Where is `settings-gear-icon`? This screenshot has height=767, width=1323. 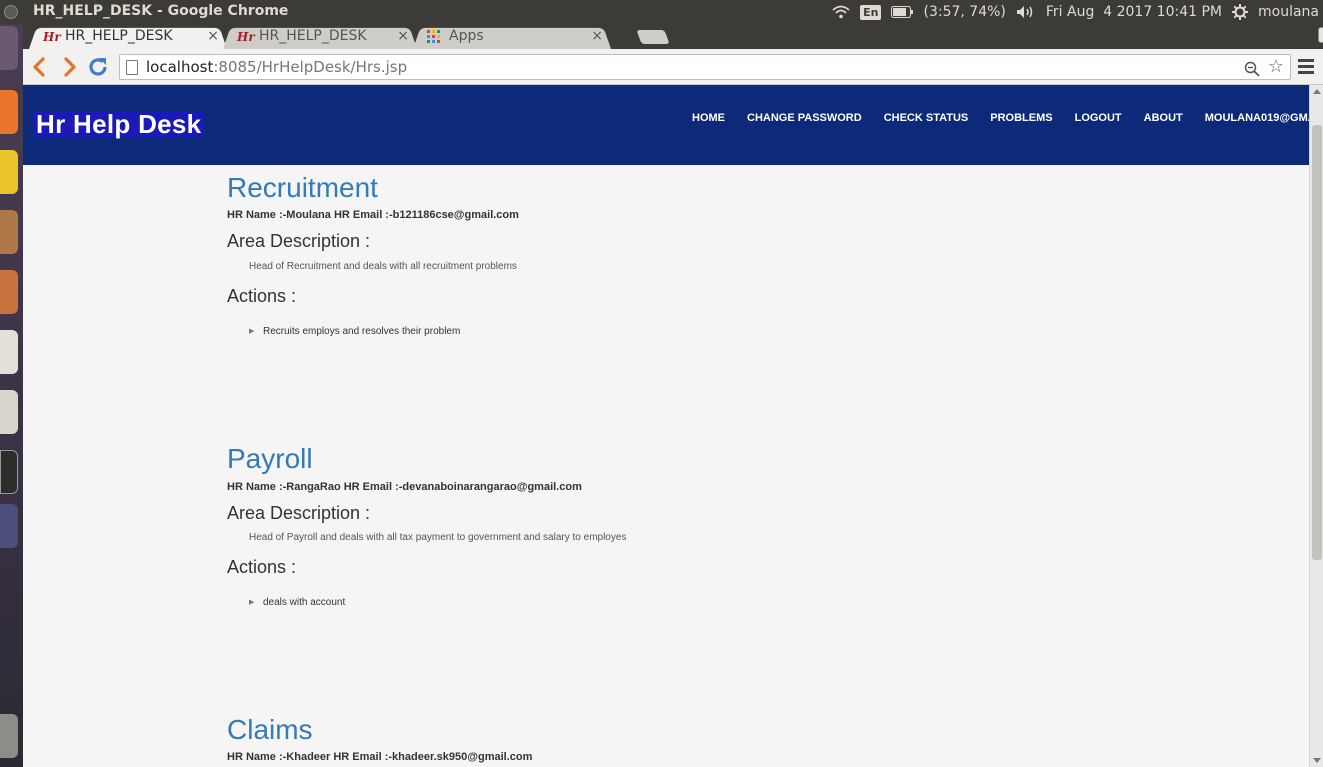 settings-gear-icon is located at coordinates (1240, 12).